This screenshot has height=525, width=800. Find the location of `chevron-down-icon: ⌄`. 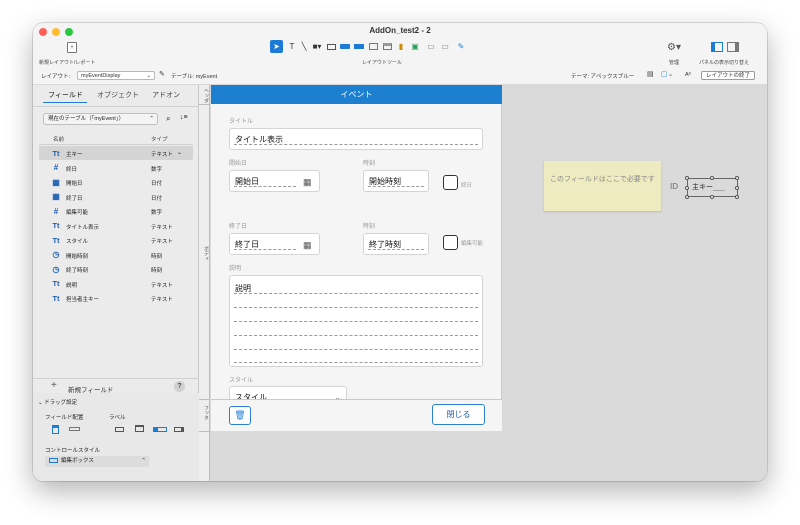

chevron-down-icon: ⌄ is located at coordinates (179, 152).